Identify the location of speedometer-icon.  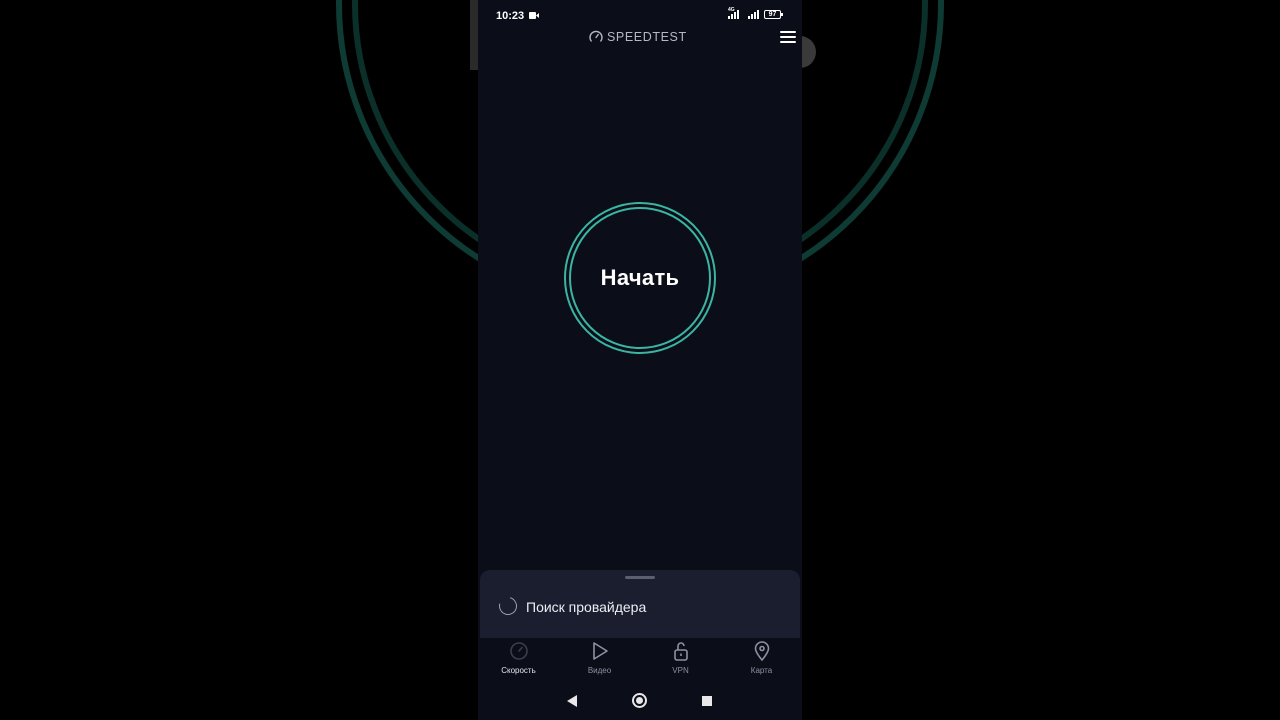
(518, 651).